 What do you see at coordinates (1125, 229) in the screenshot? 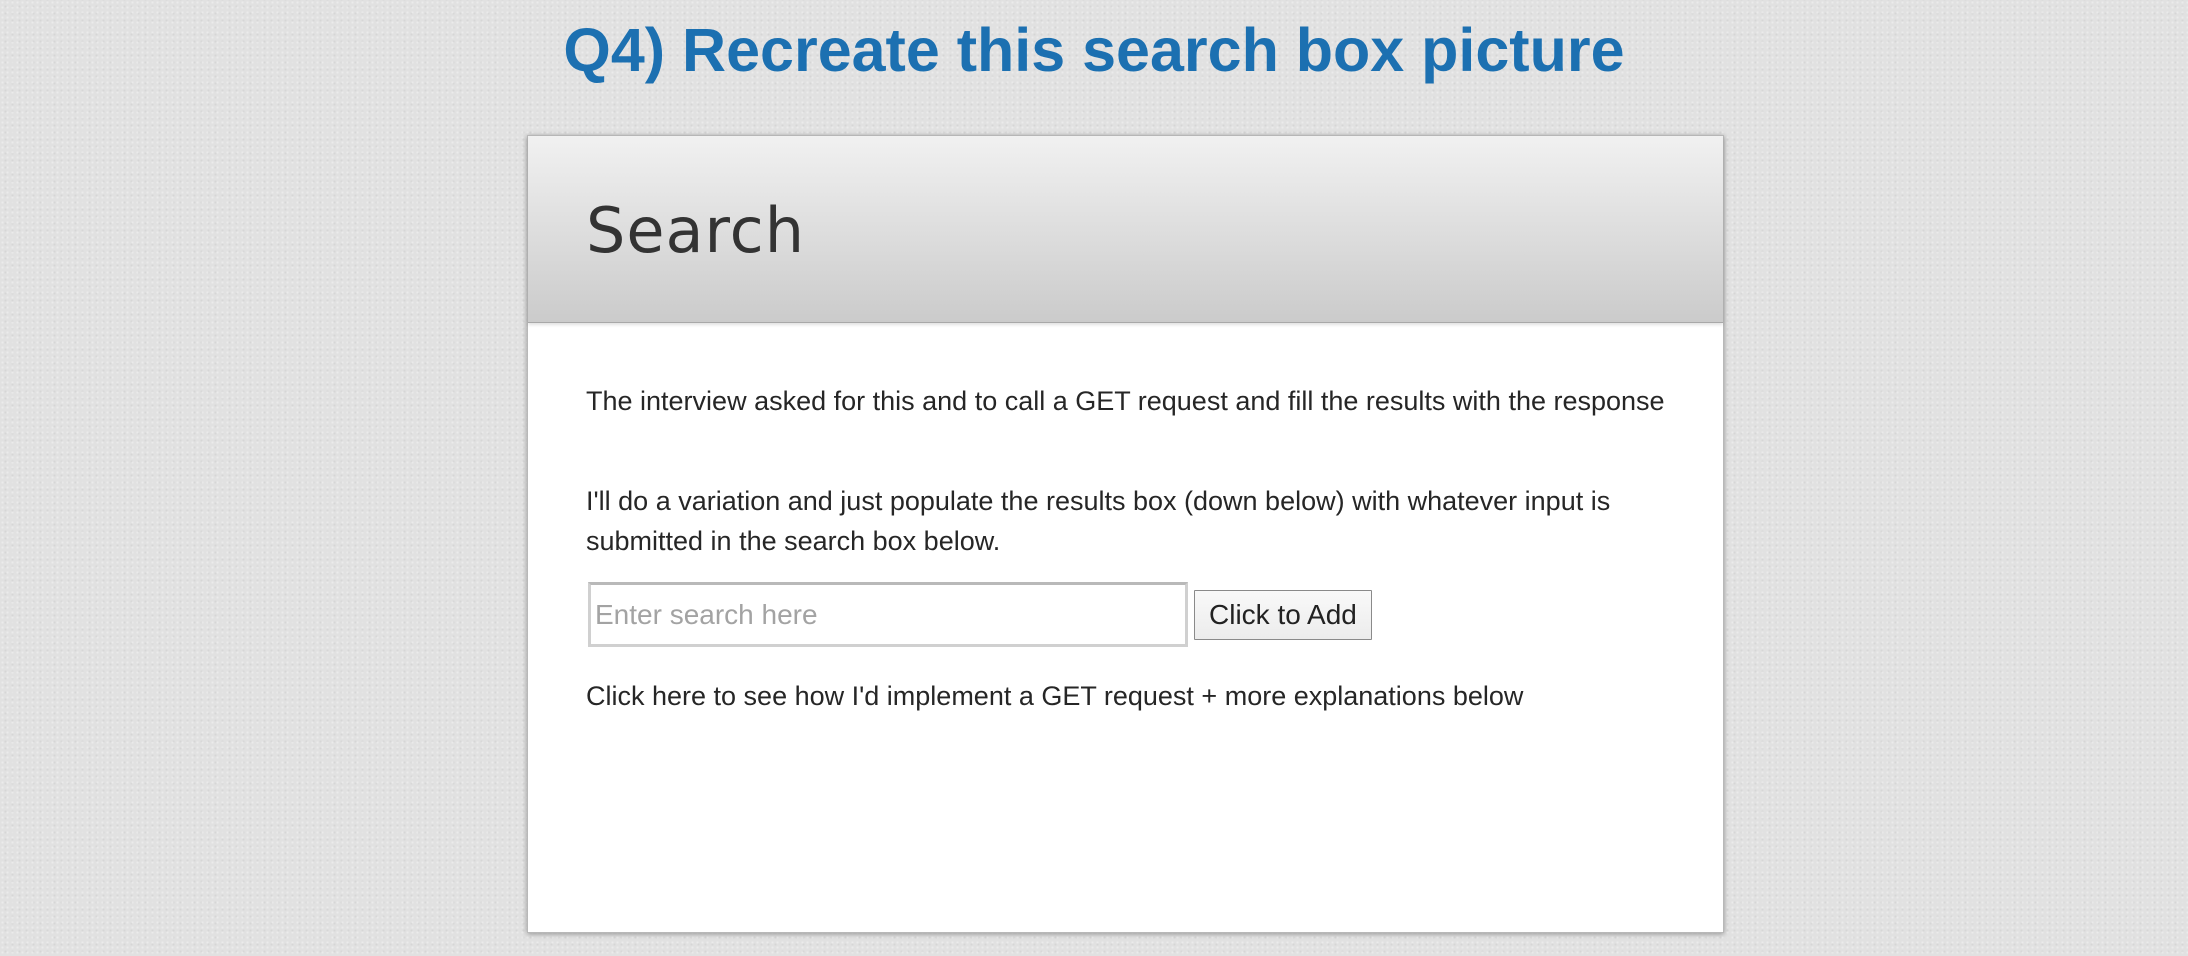
I see `panel-header: Search` at bounding box center [1125, 229].